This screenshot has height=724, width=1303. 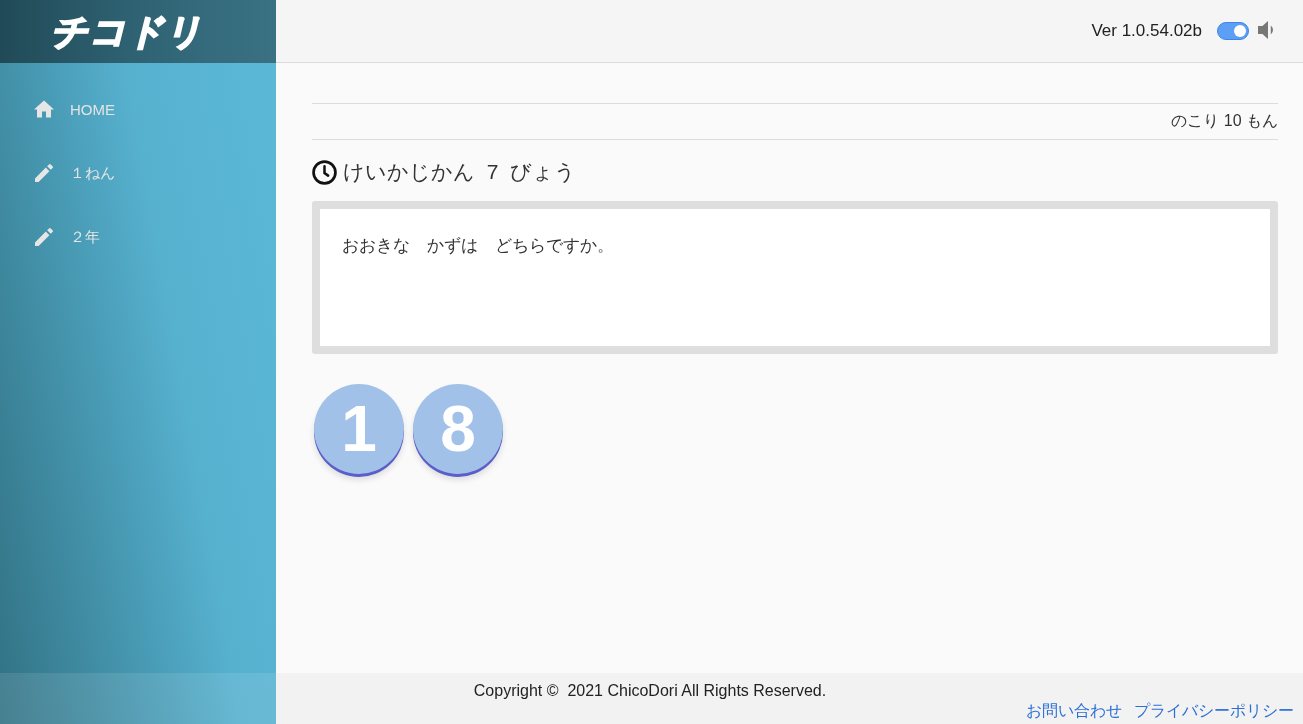 What do you see at coordinates (138, 237) in the screenshot?
I see `sidebar-item: ２年` at bounding box center [138, 237].